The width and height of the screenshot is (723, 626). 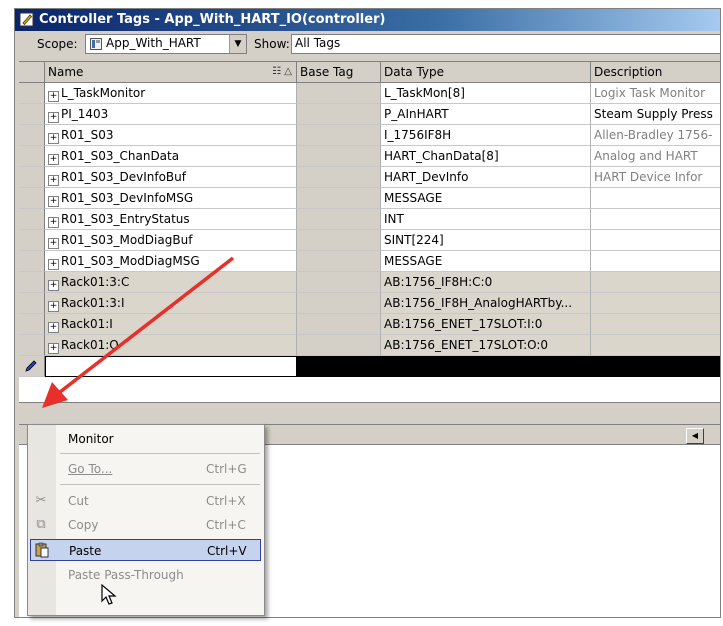 I want to click on chevron-down-icon: ▼, so click(x=237, y=44).